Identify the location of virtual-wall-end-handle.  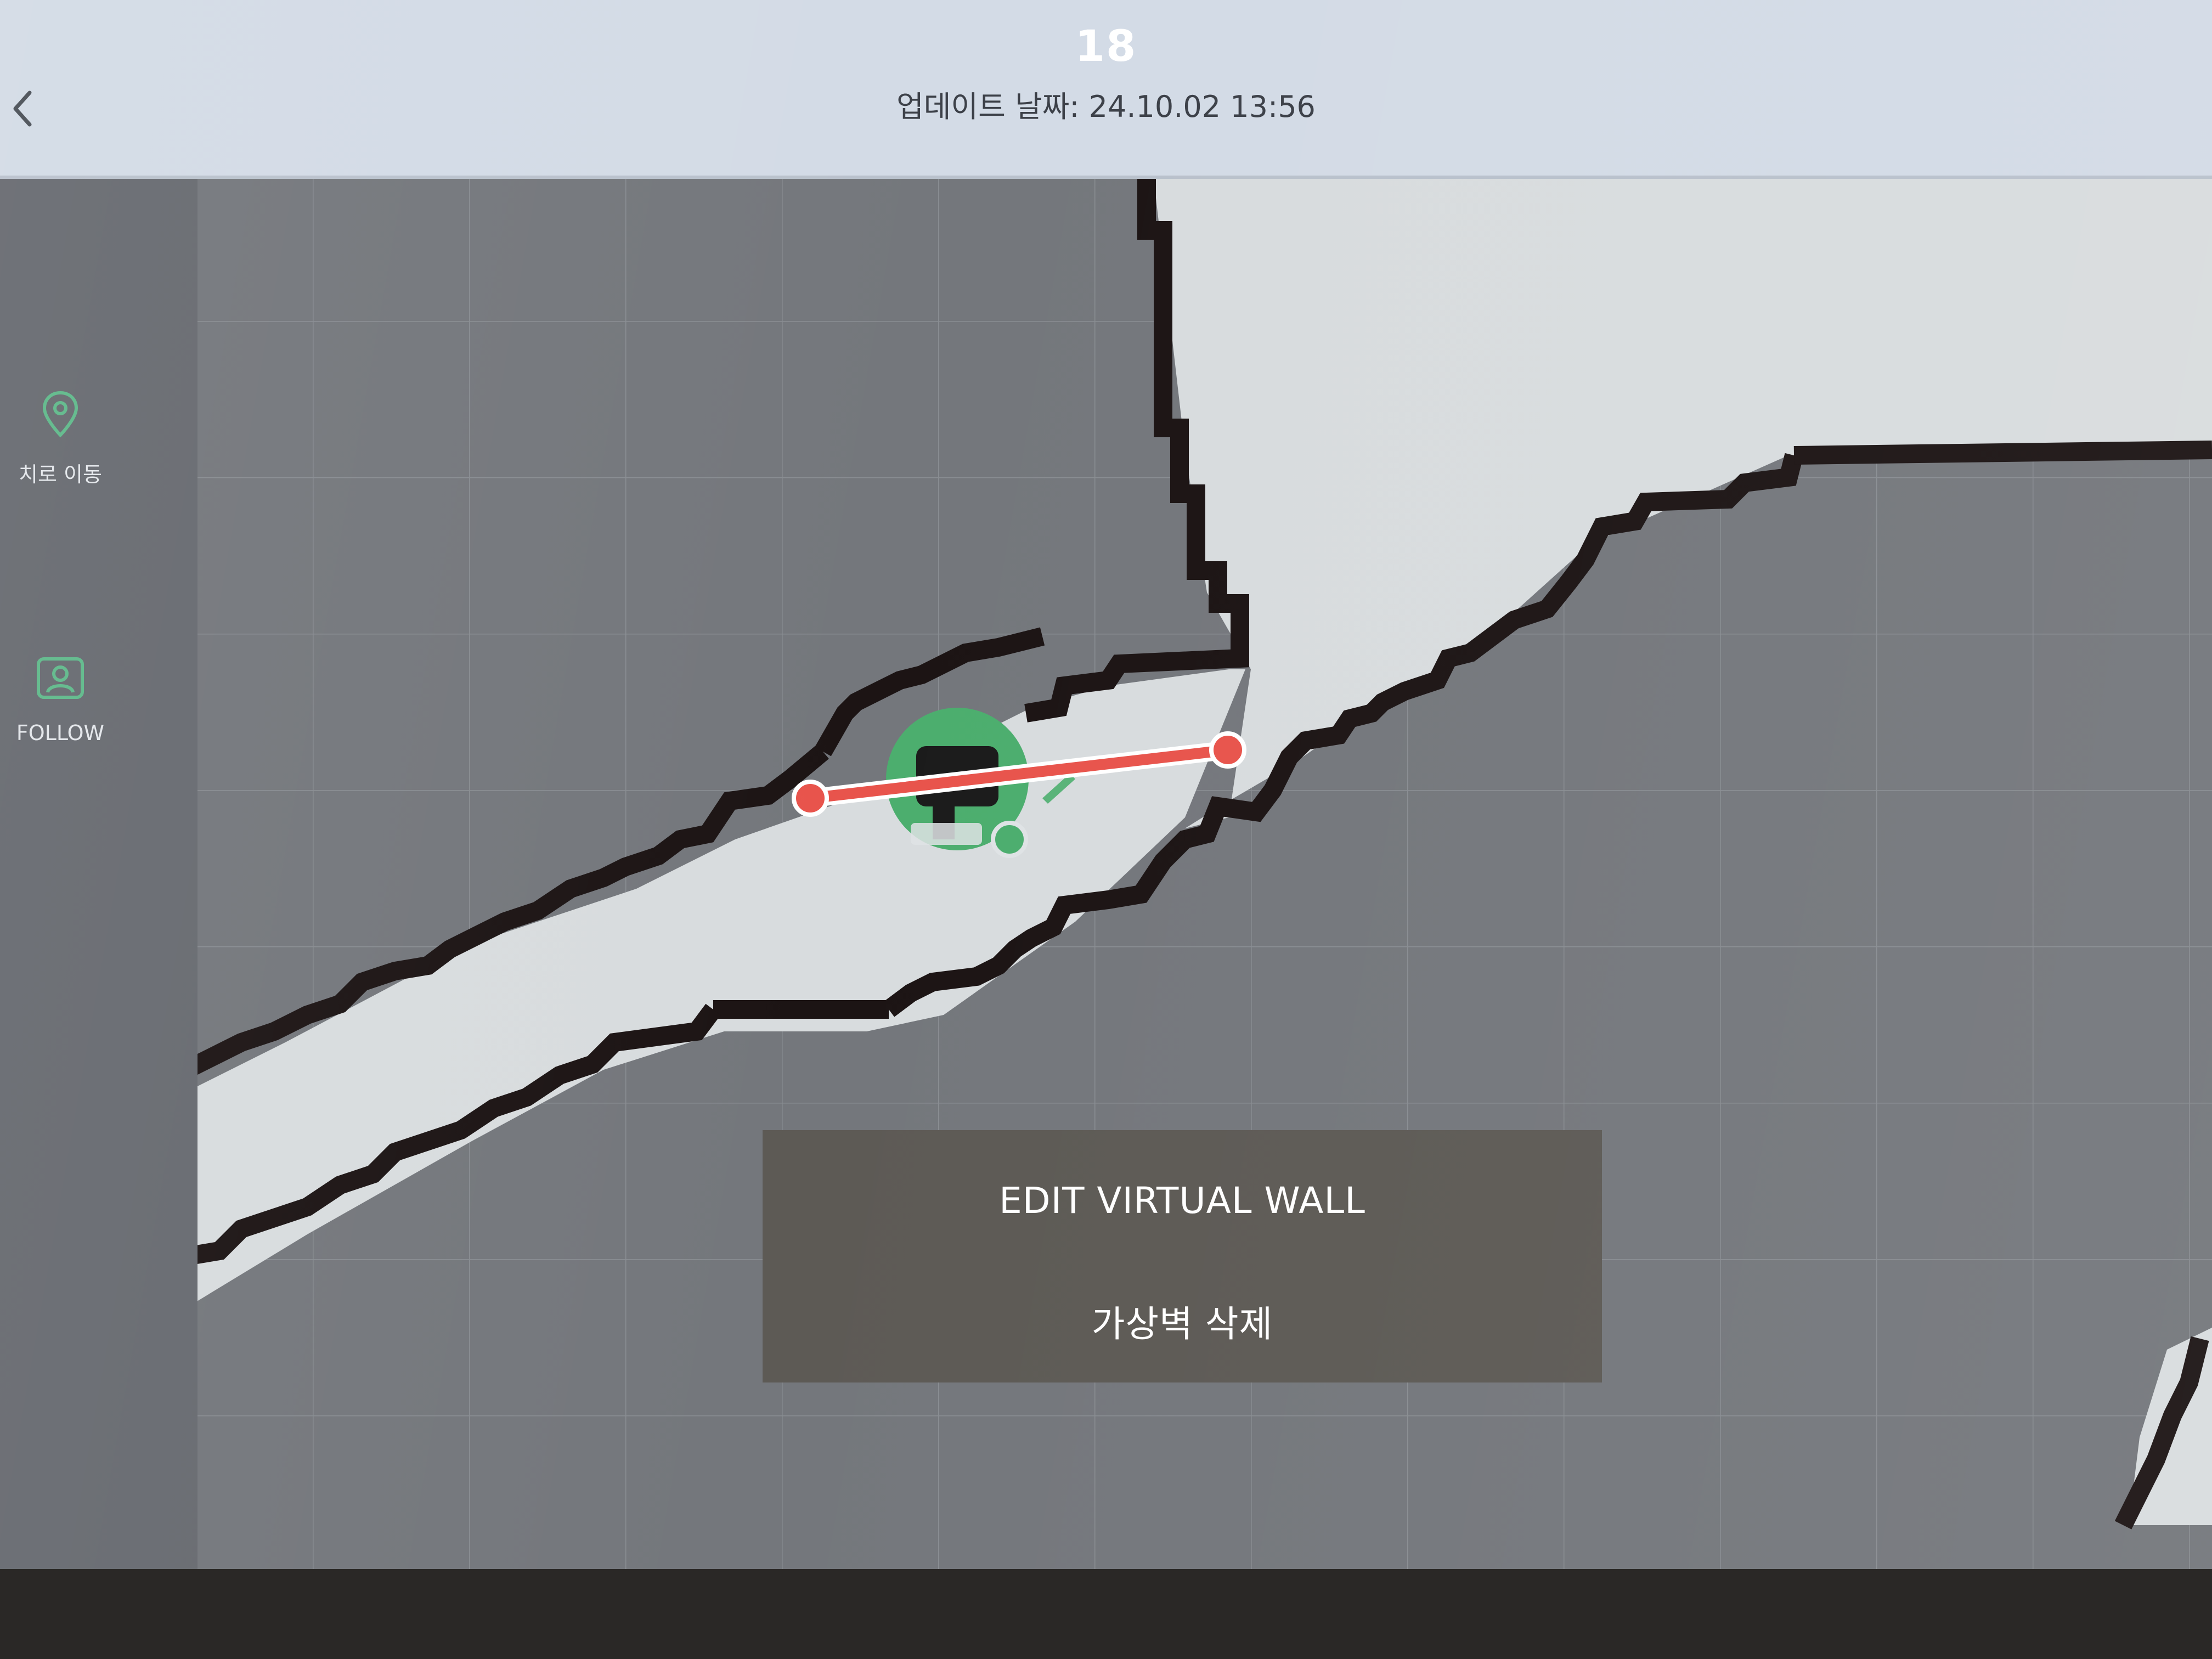
(1228, 750).